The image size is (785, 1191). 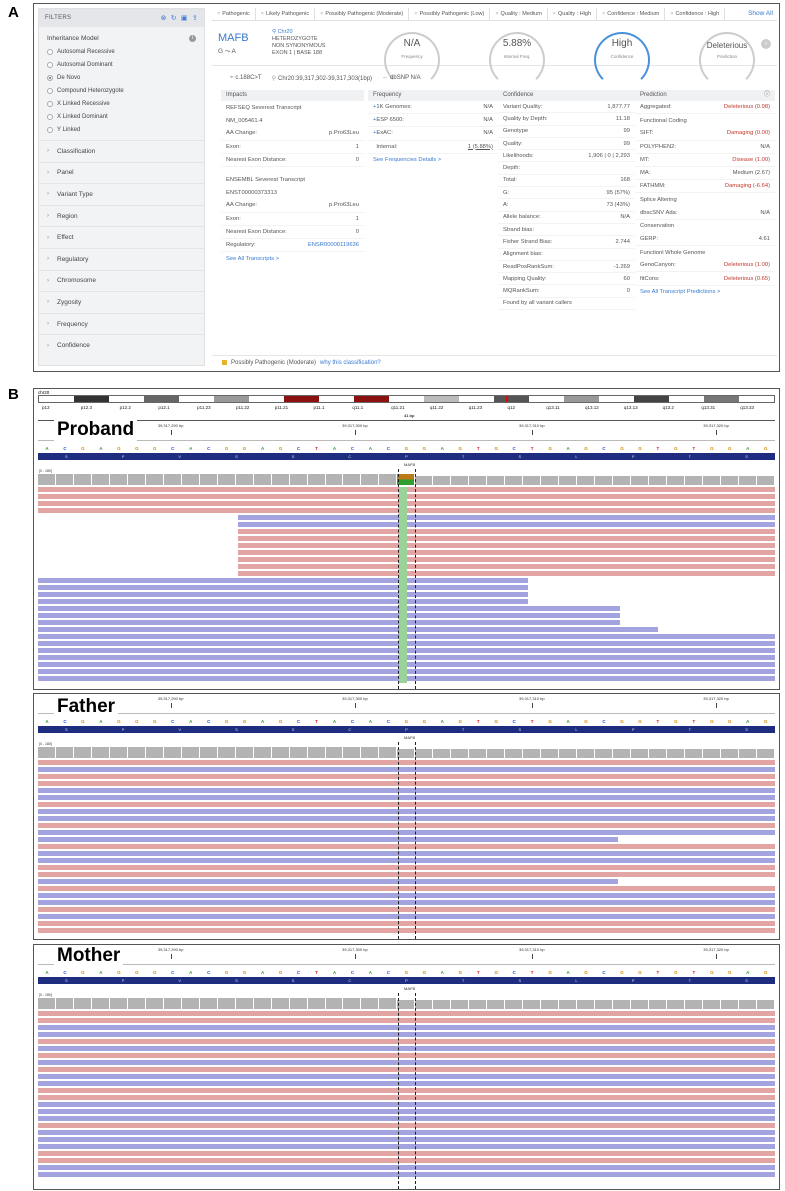 I want to click on filter-tag: × Possibly Pathogenic (Moderate), so click(x=362, y=13).